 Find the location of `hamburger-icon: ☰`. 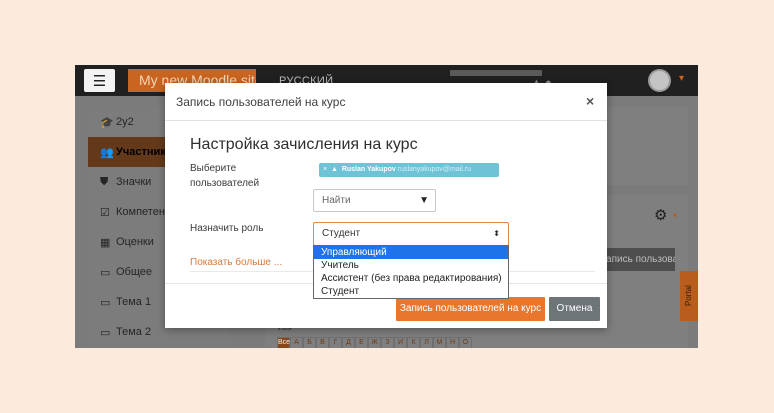

hamburger-icon: ☰ is located at coordinates (99, 81).